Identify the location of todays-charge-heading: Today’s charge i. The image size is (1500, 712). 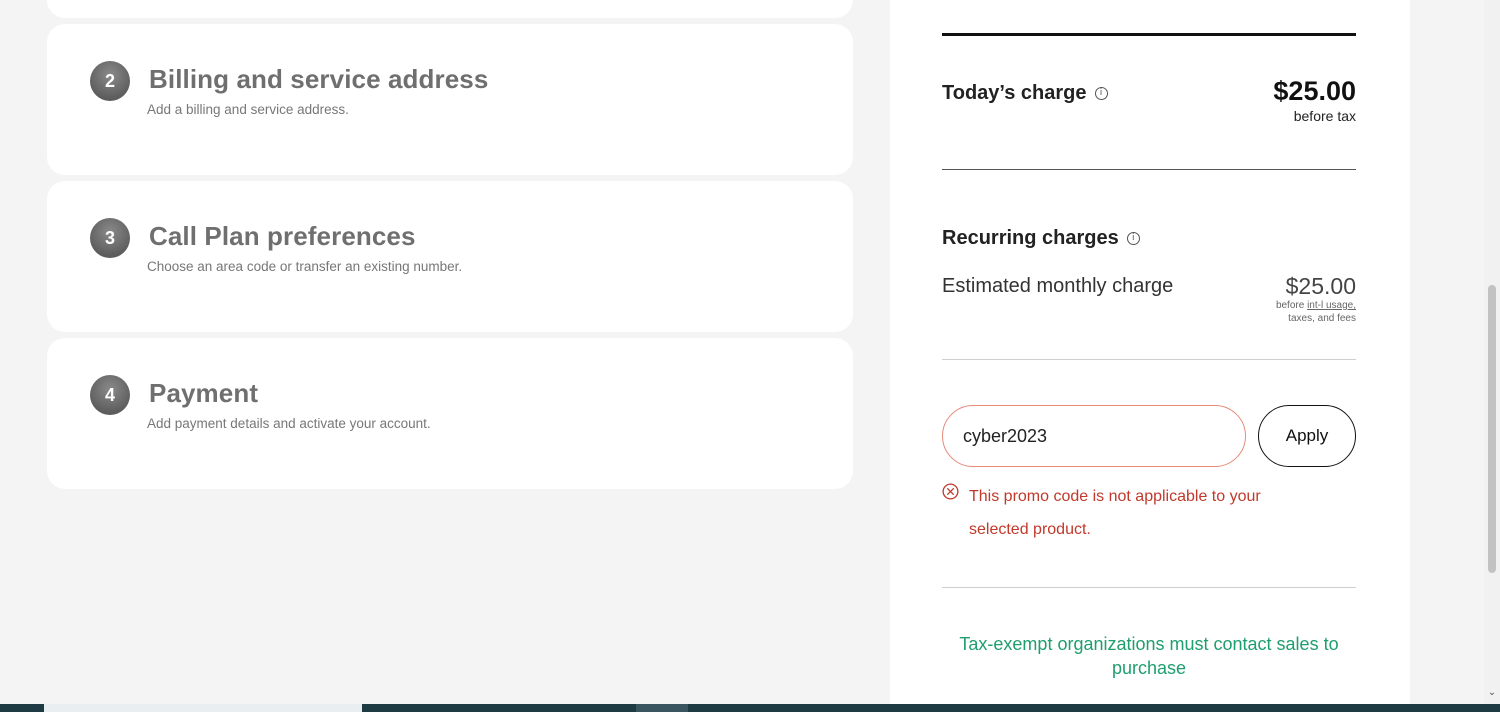
(1025, 93).